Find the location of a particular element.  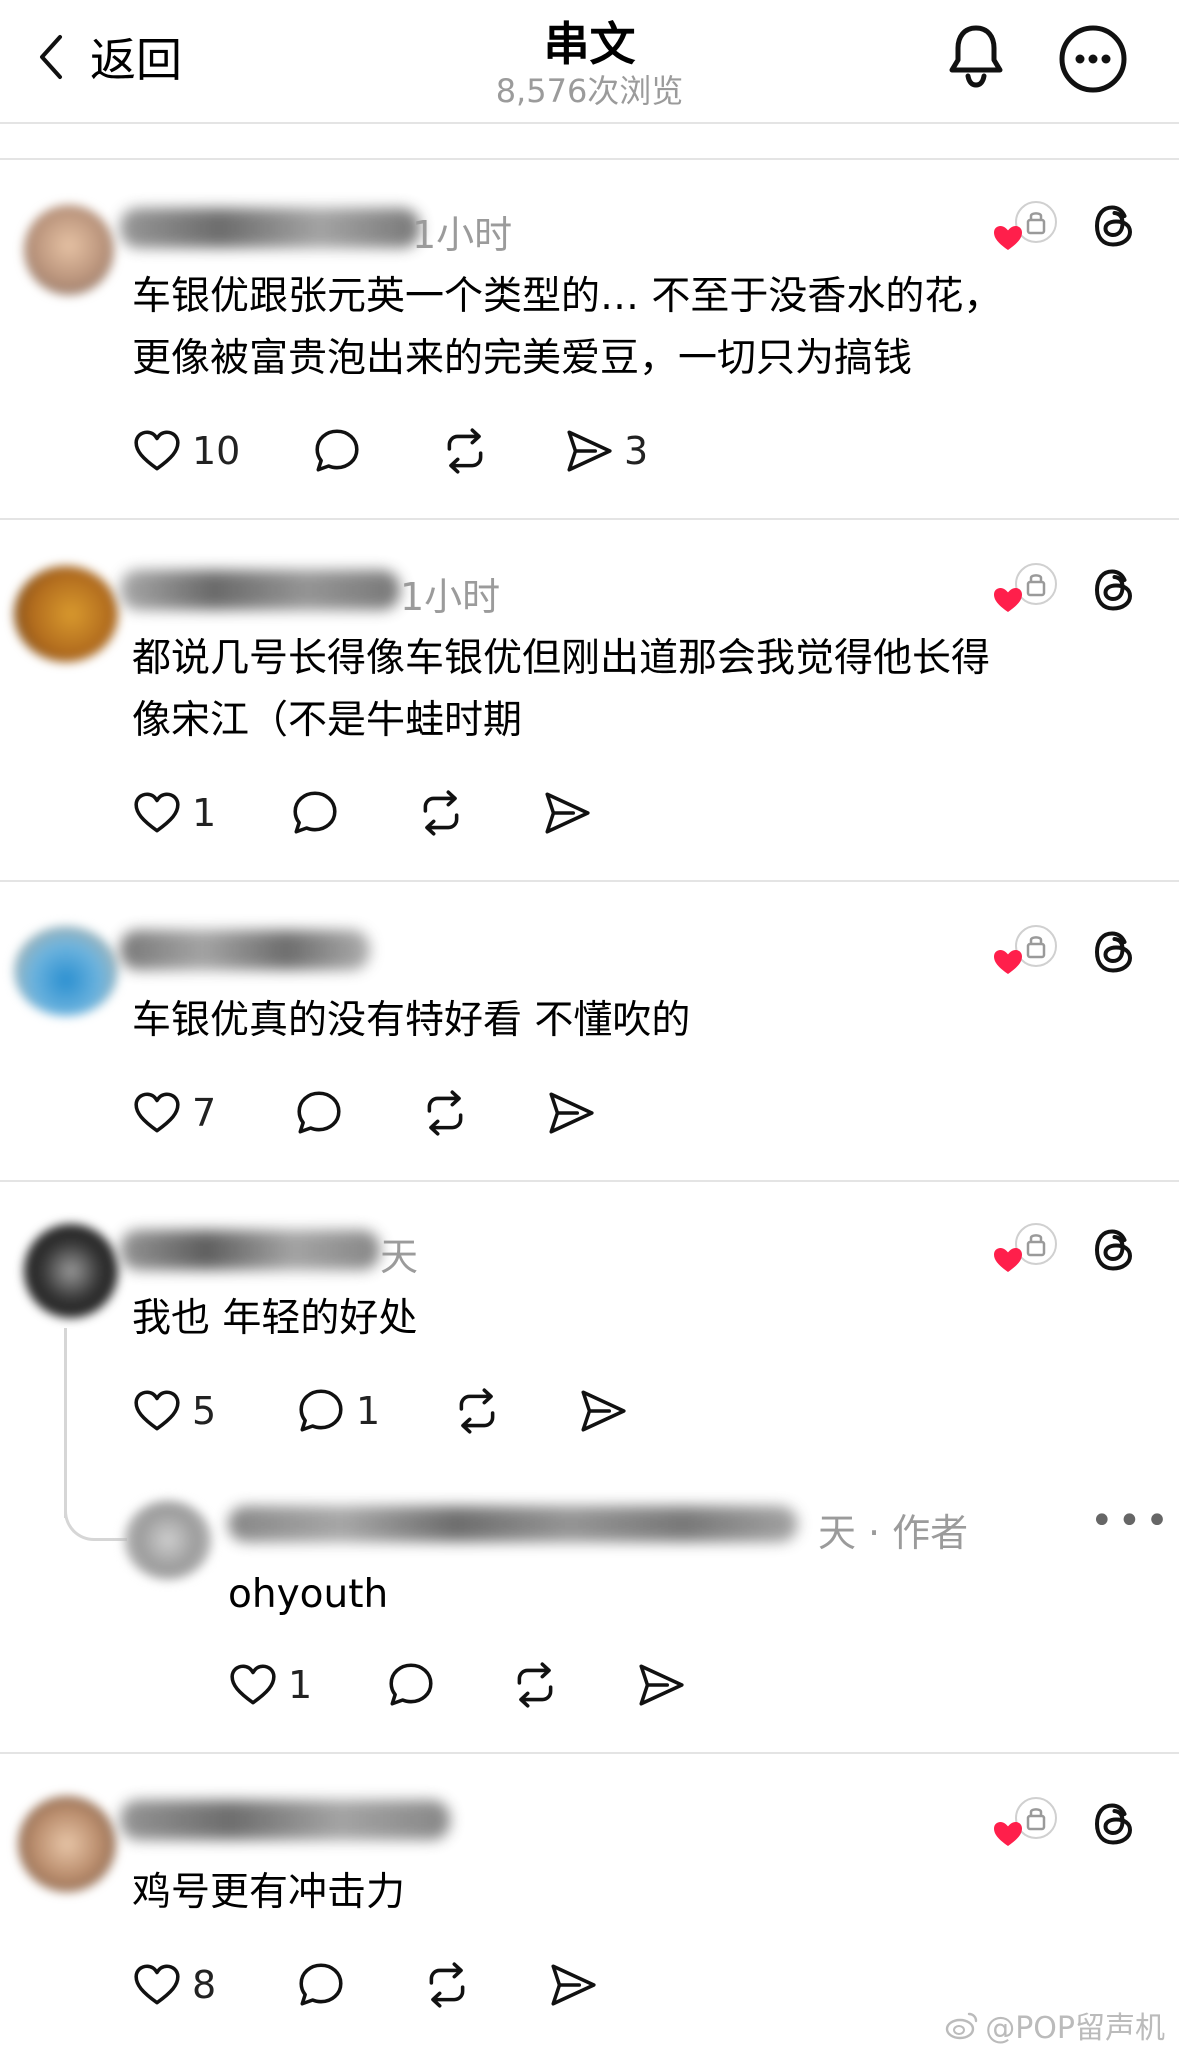

share-count: 3 is located at coordinates (636, 451).